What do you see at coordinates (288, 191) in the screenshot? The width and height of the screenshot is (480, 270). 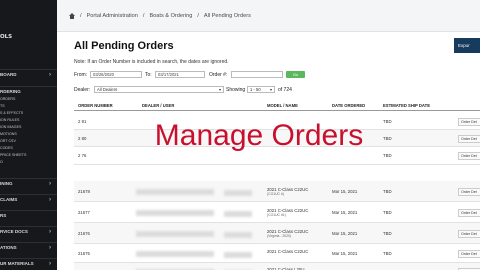 I see `model-name: 2021 C-Class C22UC (CO1UC #)` at bounding box center [288, 191].